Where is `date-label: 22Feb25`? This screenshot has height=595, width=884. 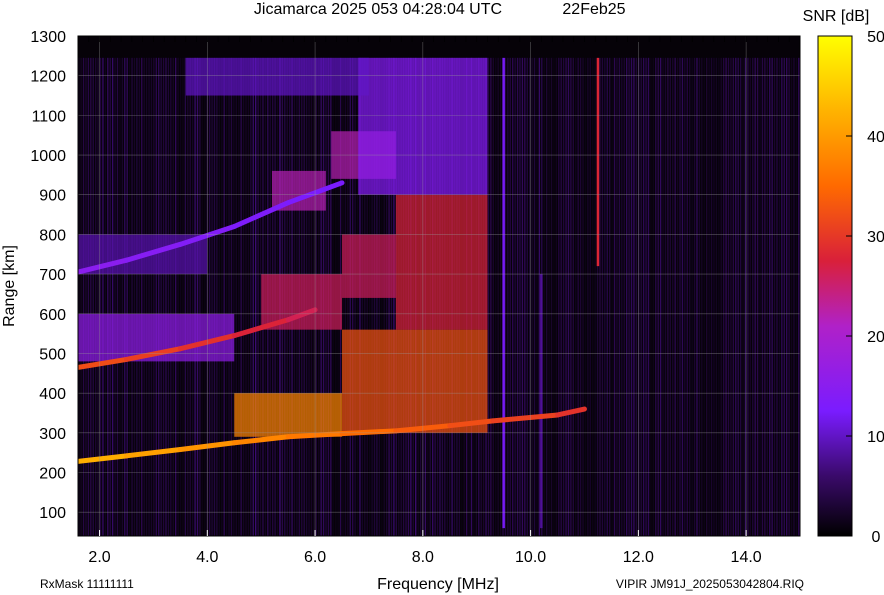
date-label: 22Feb25 is located at coordinates (593, 9).